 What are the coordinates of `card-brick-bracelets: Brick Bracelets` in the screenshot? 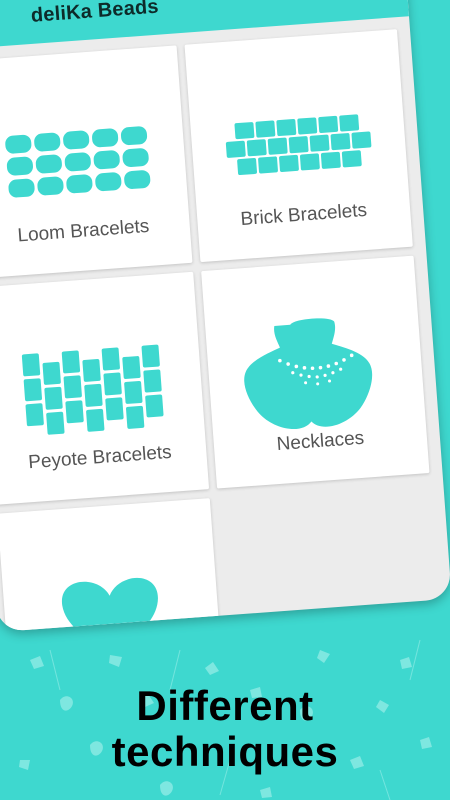 It's located at (298, 146).